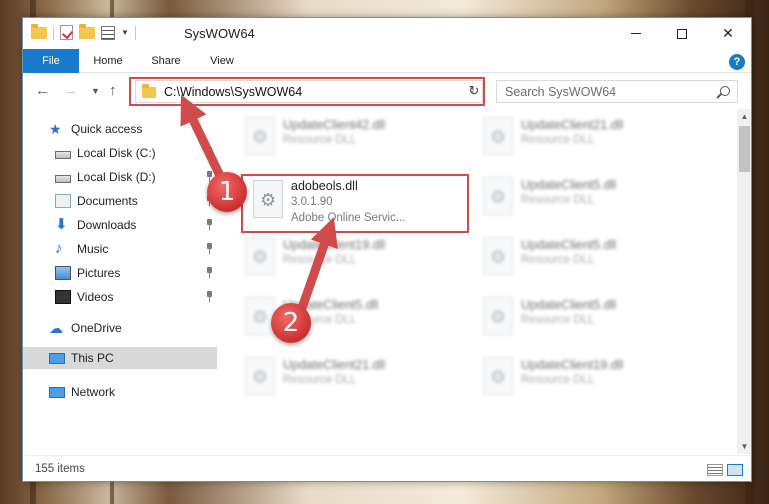  Describe the element at coordinates (93, 249) in the screenshot. I see `sidebar-item-label: Music` at that location.